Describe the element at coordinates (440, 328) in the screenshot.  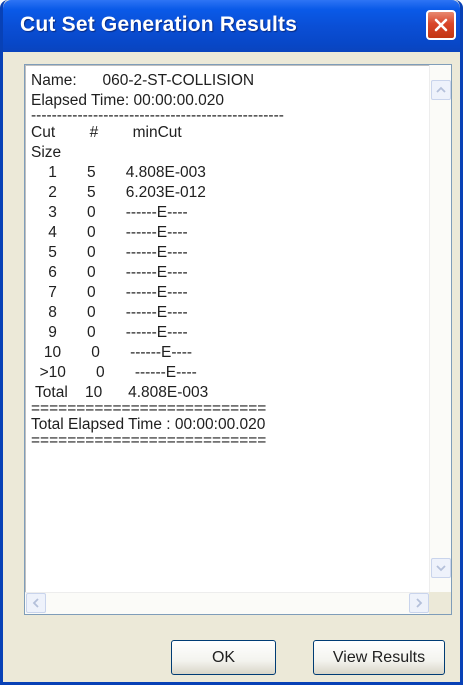
I see `vertical-scrollbar` at that location.